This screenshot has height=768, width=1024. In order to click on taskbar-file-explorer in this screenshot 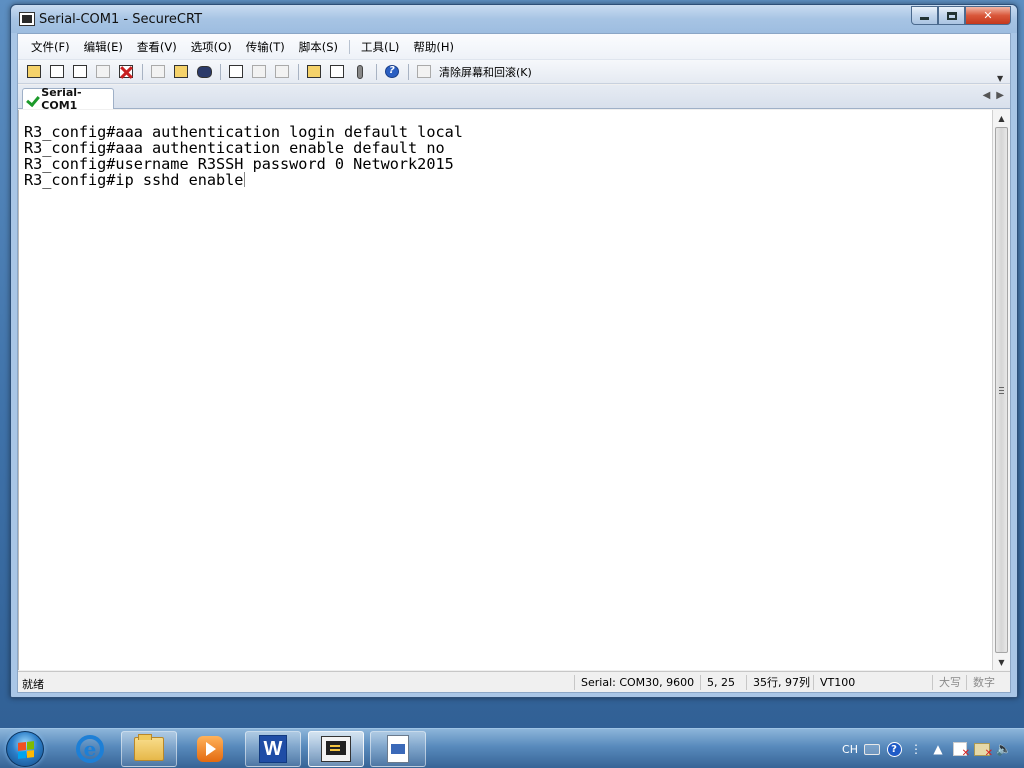, I will do `click(149, 749)`.